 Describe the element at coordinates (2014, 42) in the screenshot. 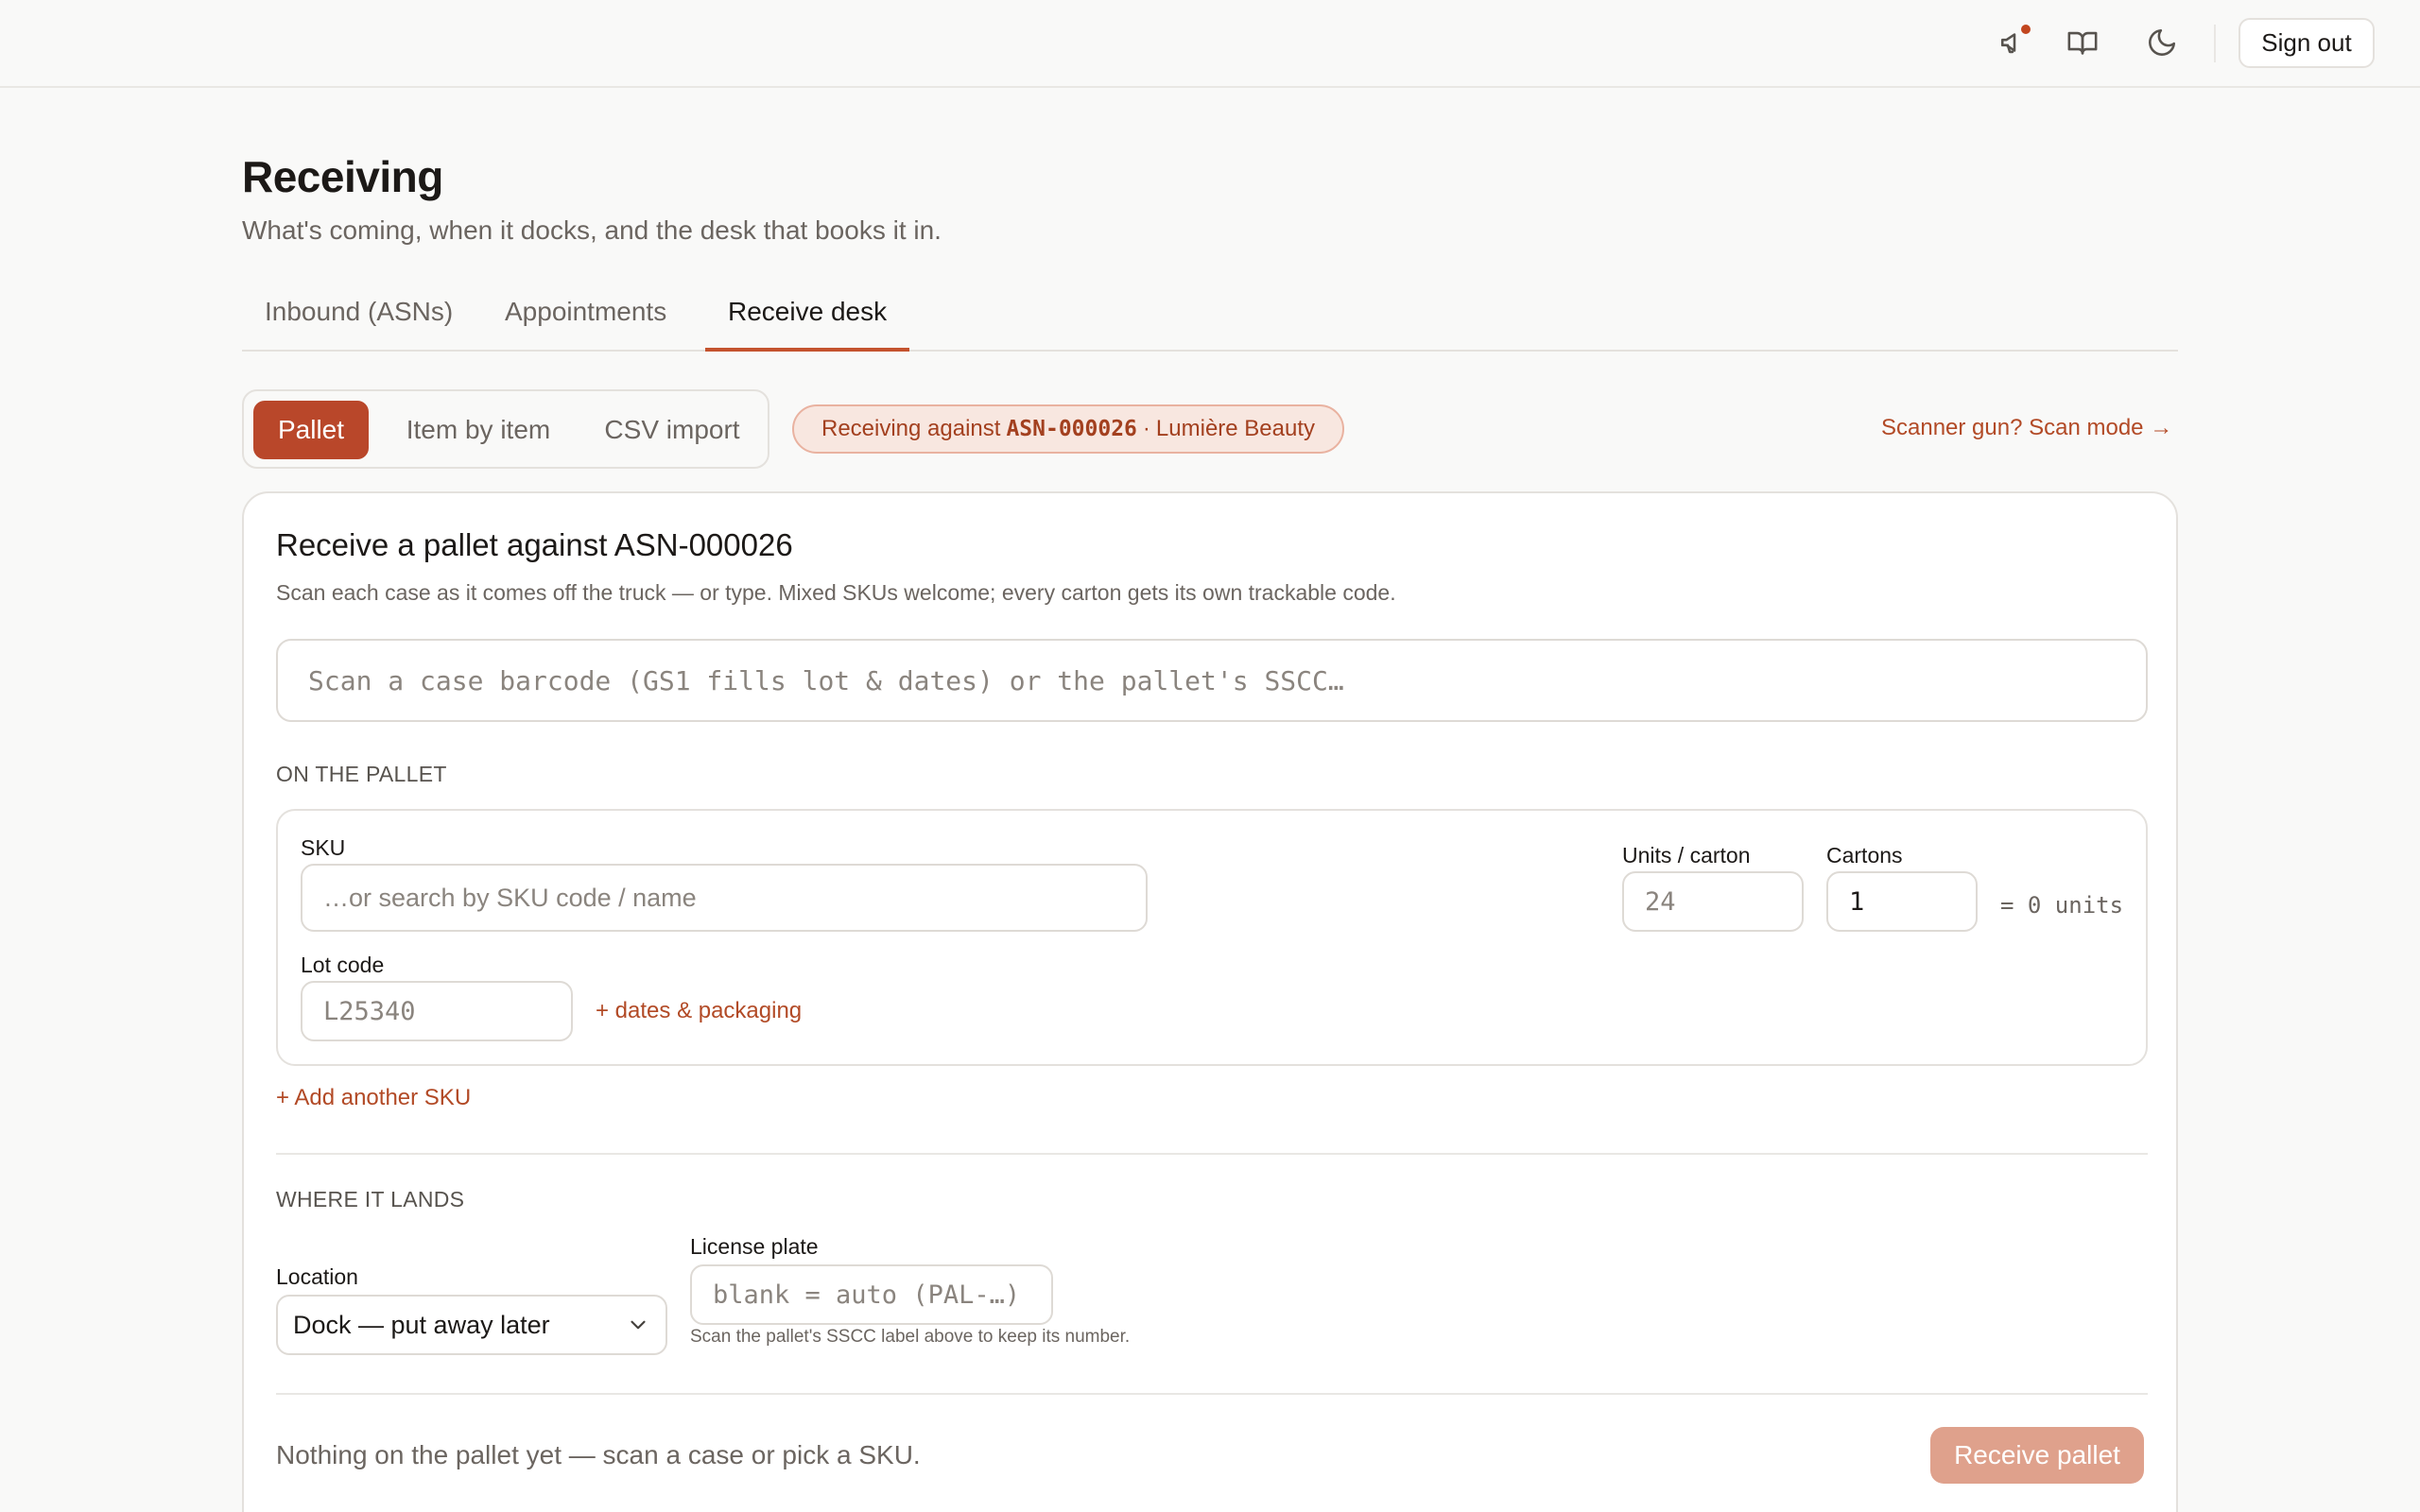

I see `megaphone-icon` at that location.